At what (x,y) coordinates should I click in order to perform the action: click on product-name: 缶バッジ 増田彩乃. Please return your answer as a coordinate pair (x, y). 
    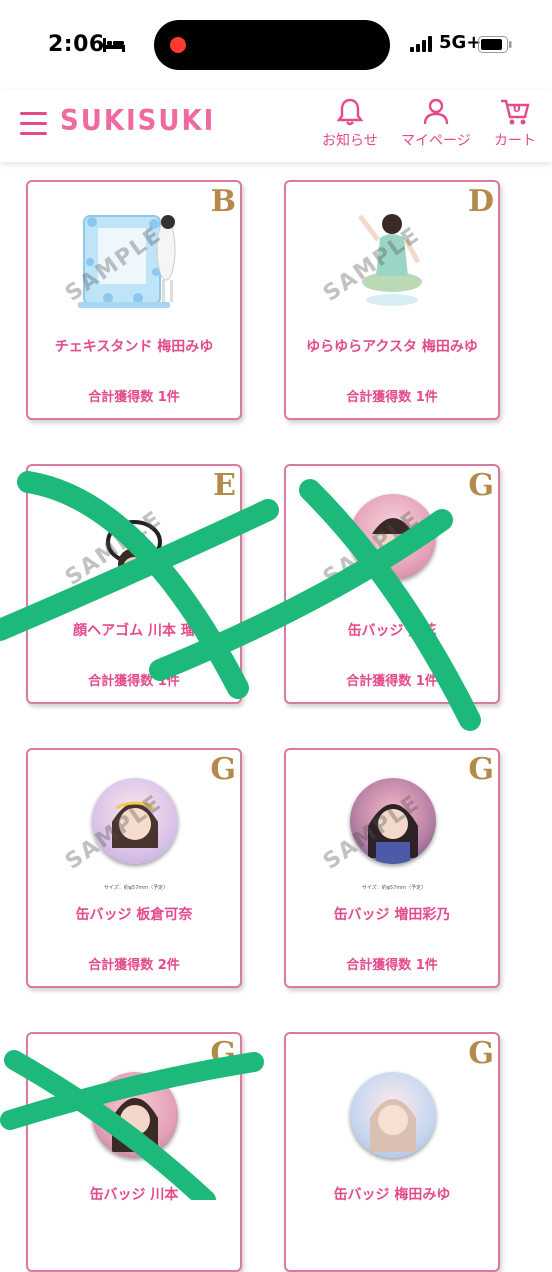
    Looking at the image, I should click on (392, 915).